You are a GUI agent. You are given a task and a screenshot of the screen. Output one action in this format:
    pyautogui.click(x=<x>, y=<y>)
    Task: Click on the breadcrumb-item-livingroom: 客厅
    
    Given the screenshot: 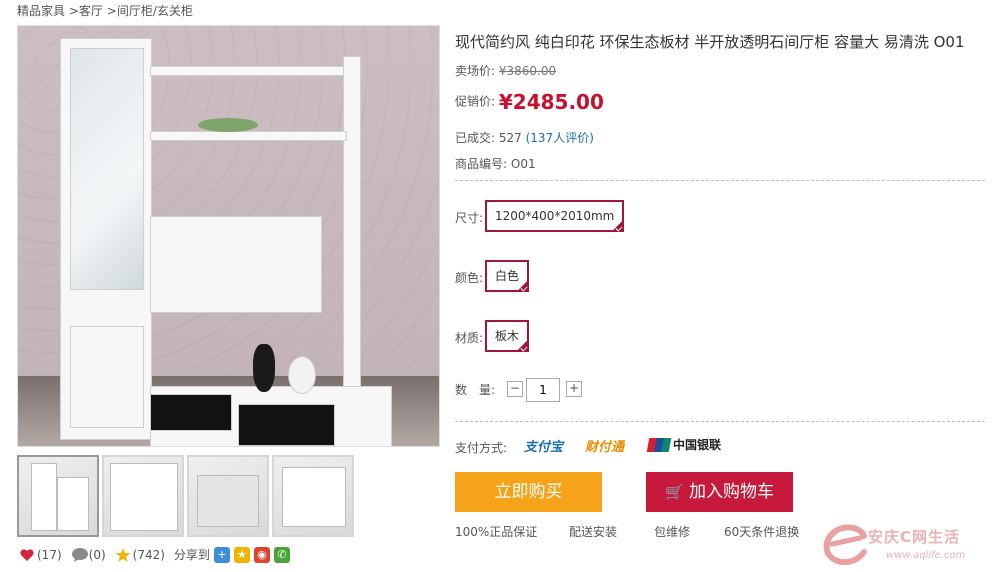 What is the action you would take?
    pyautogui.click(x=91, y=11)
    